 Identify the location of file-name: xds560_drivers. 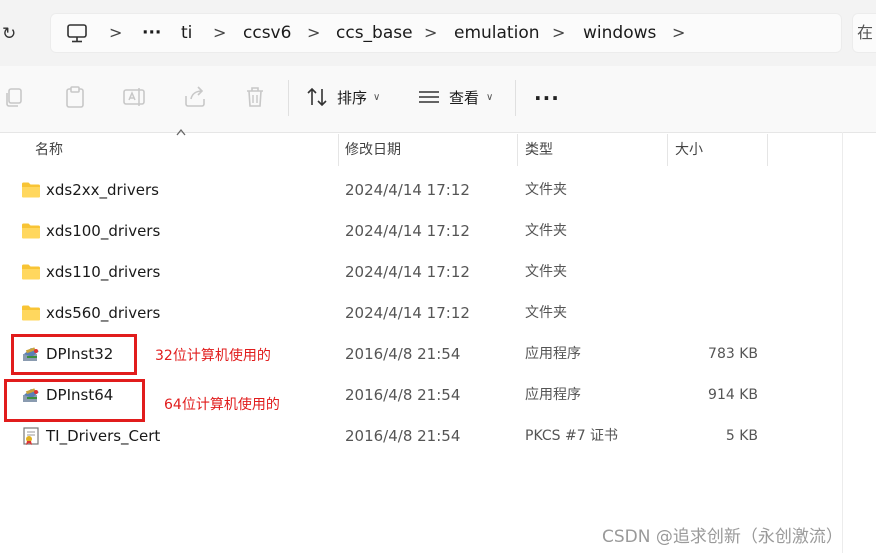
(103, 313).